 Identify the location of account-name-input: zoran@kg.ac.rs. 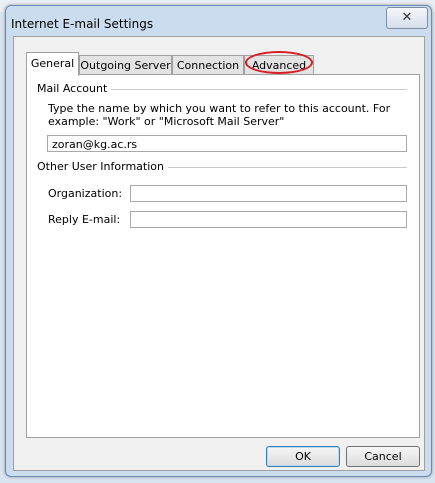
(227, 143).